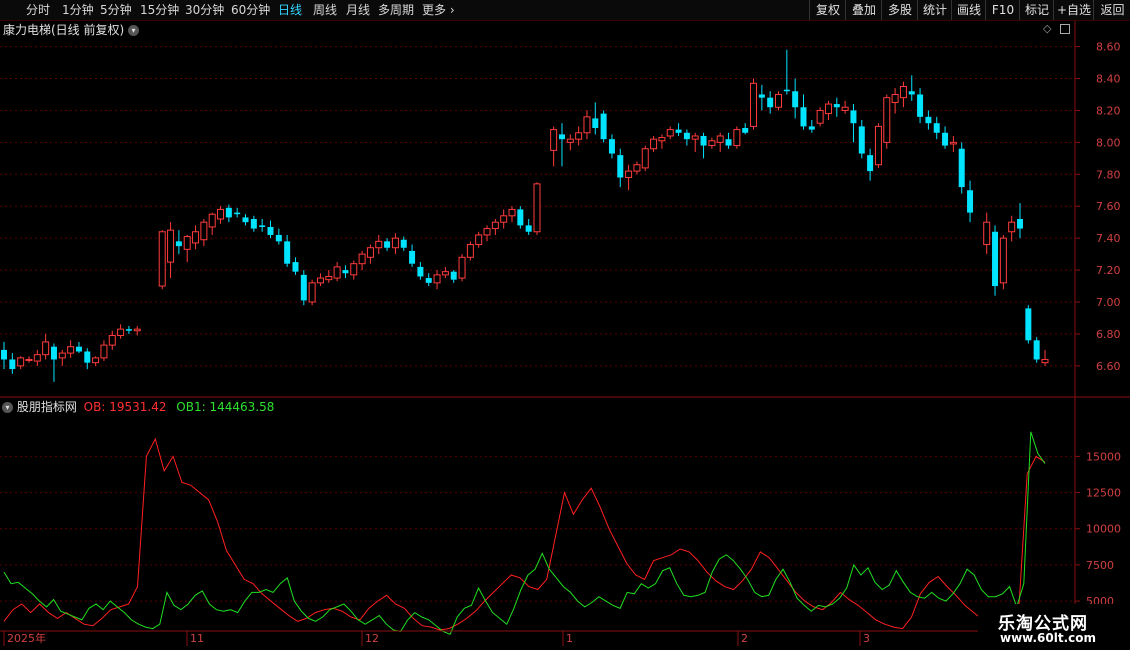 The width and height of the screenshot is (1130, 650). Describe the element at coordinates (1036, 10) in the screenshot. I see `mark-button: 标记` at that location.